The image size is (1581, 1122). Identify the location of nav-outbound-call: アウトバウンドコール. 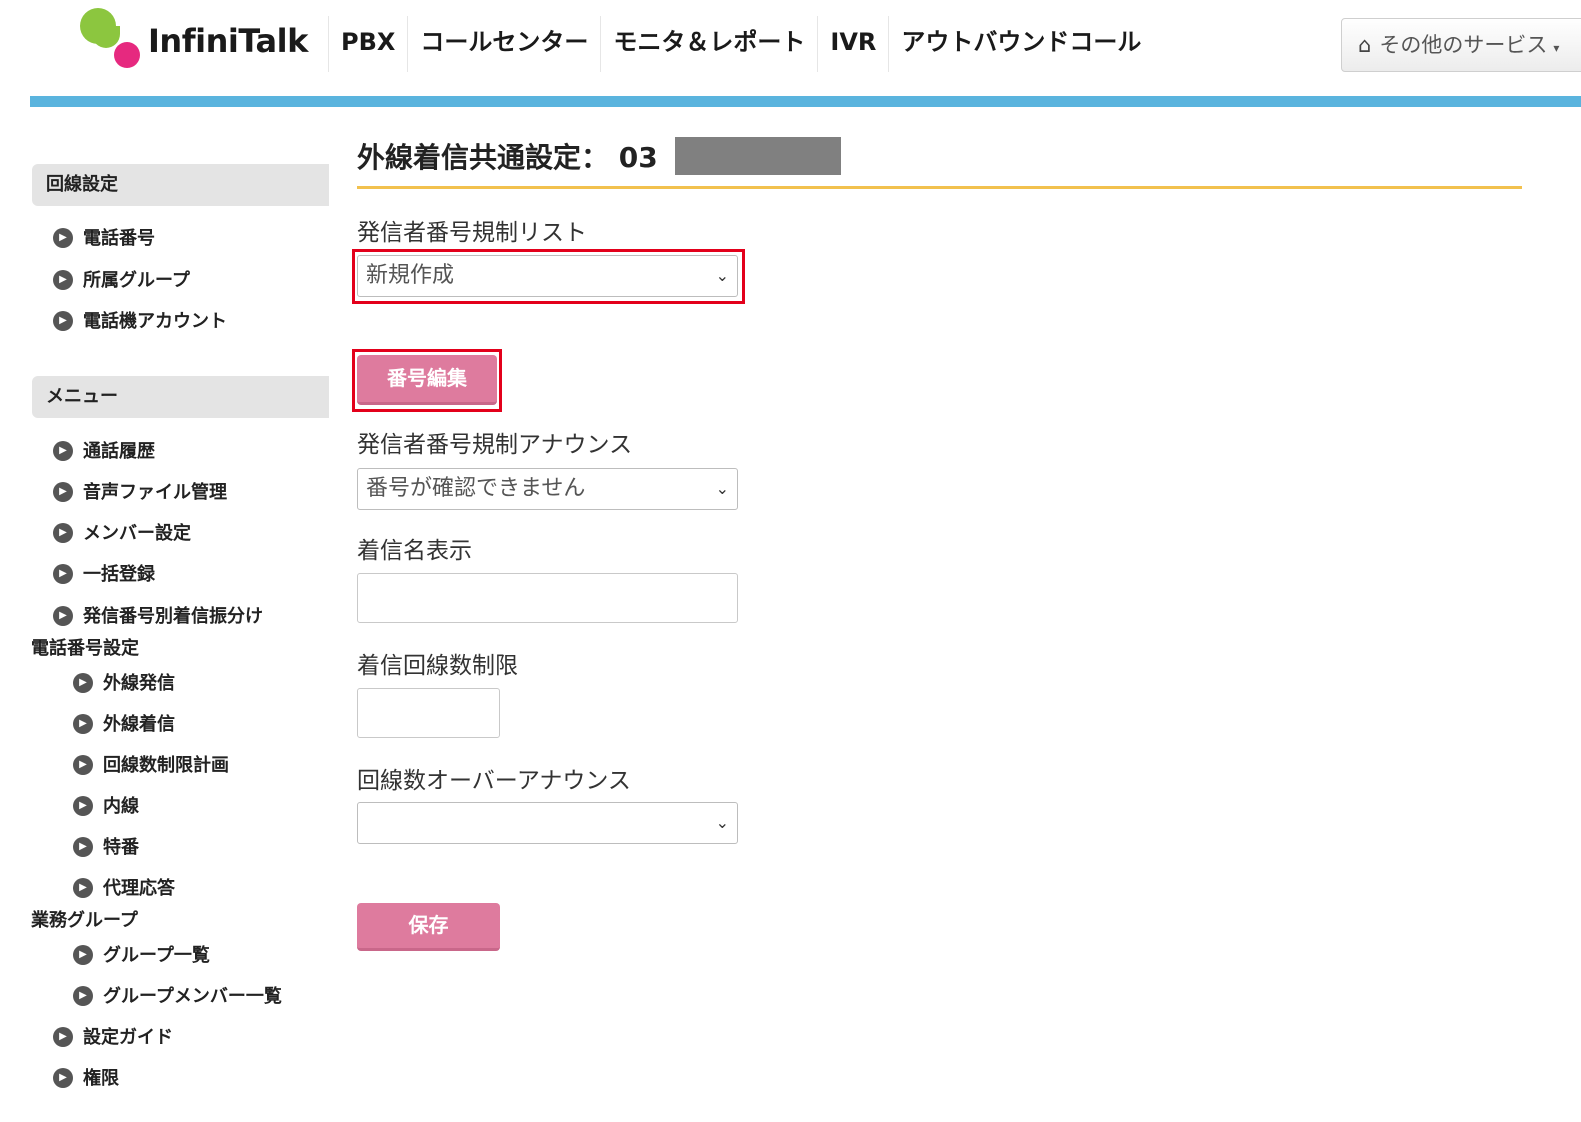
(1020, 44).